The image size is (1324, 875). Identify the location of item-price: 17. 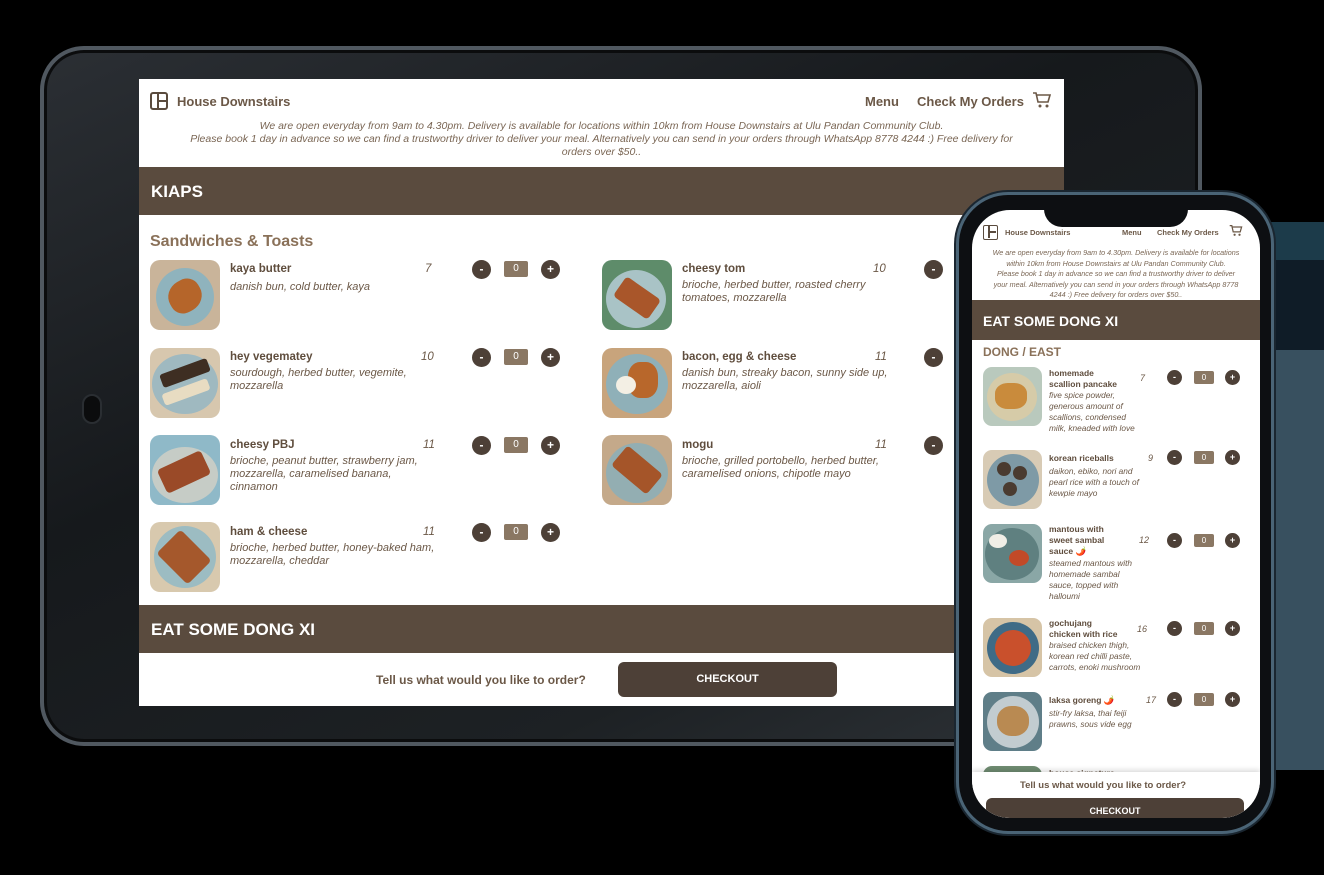
(1151, 700).